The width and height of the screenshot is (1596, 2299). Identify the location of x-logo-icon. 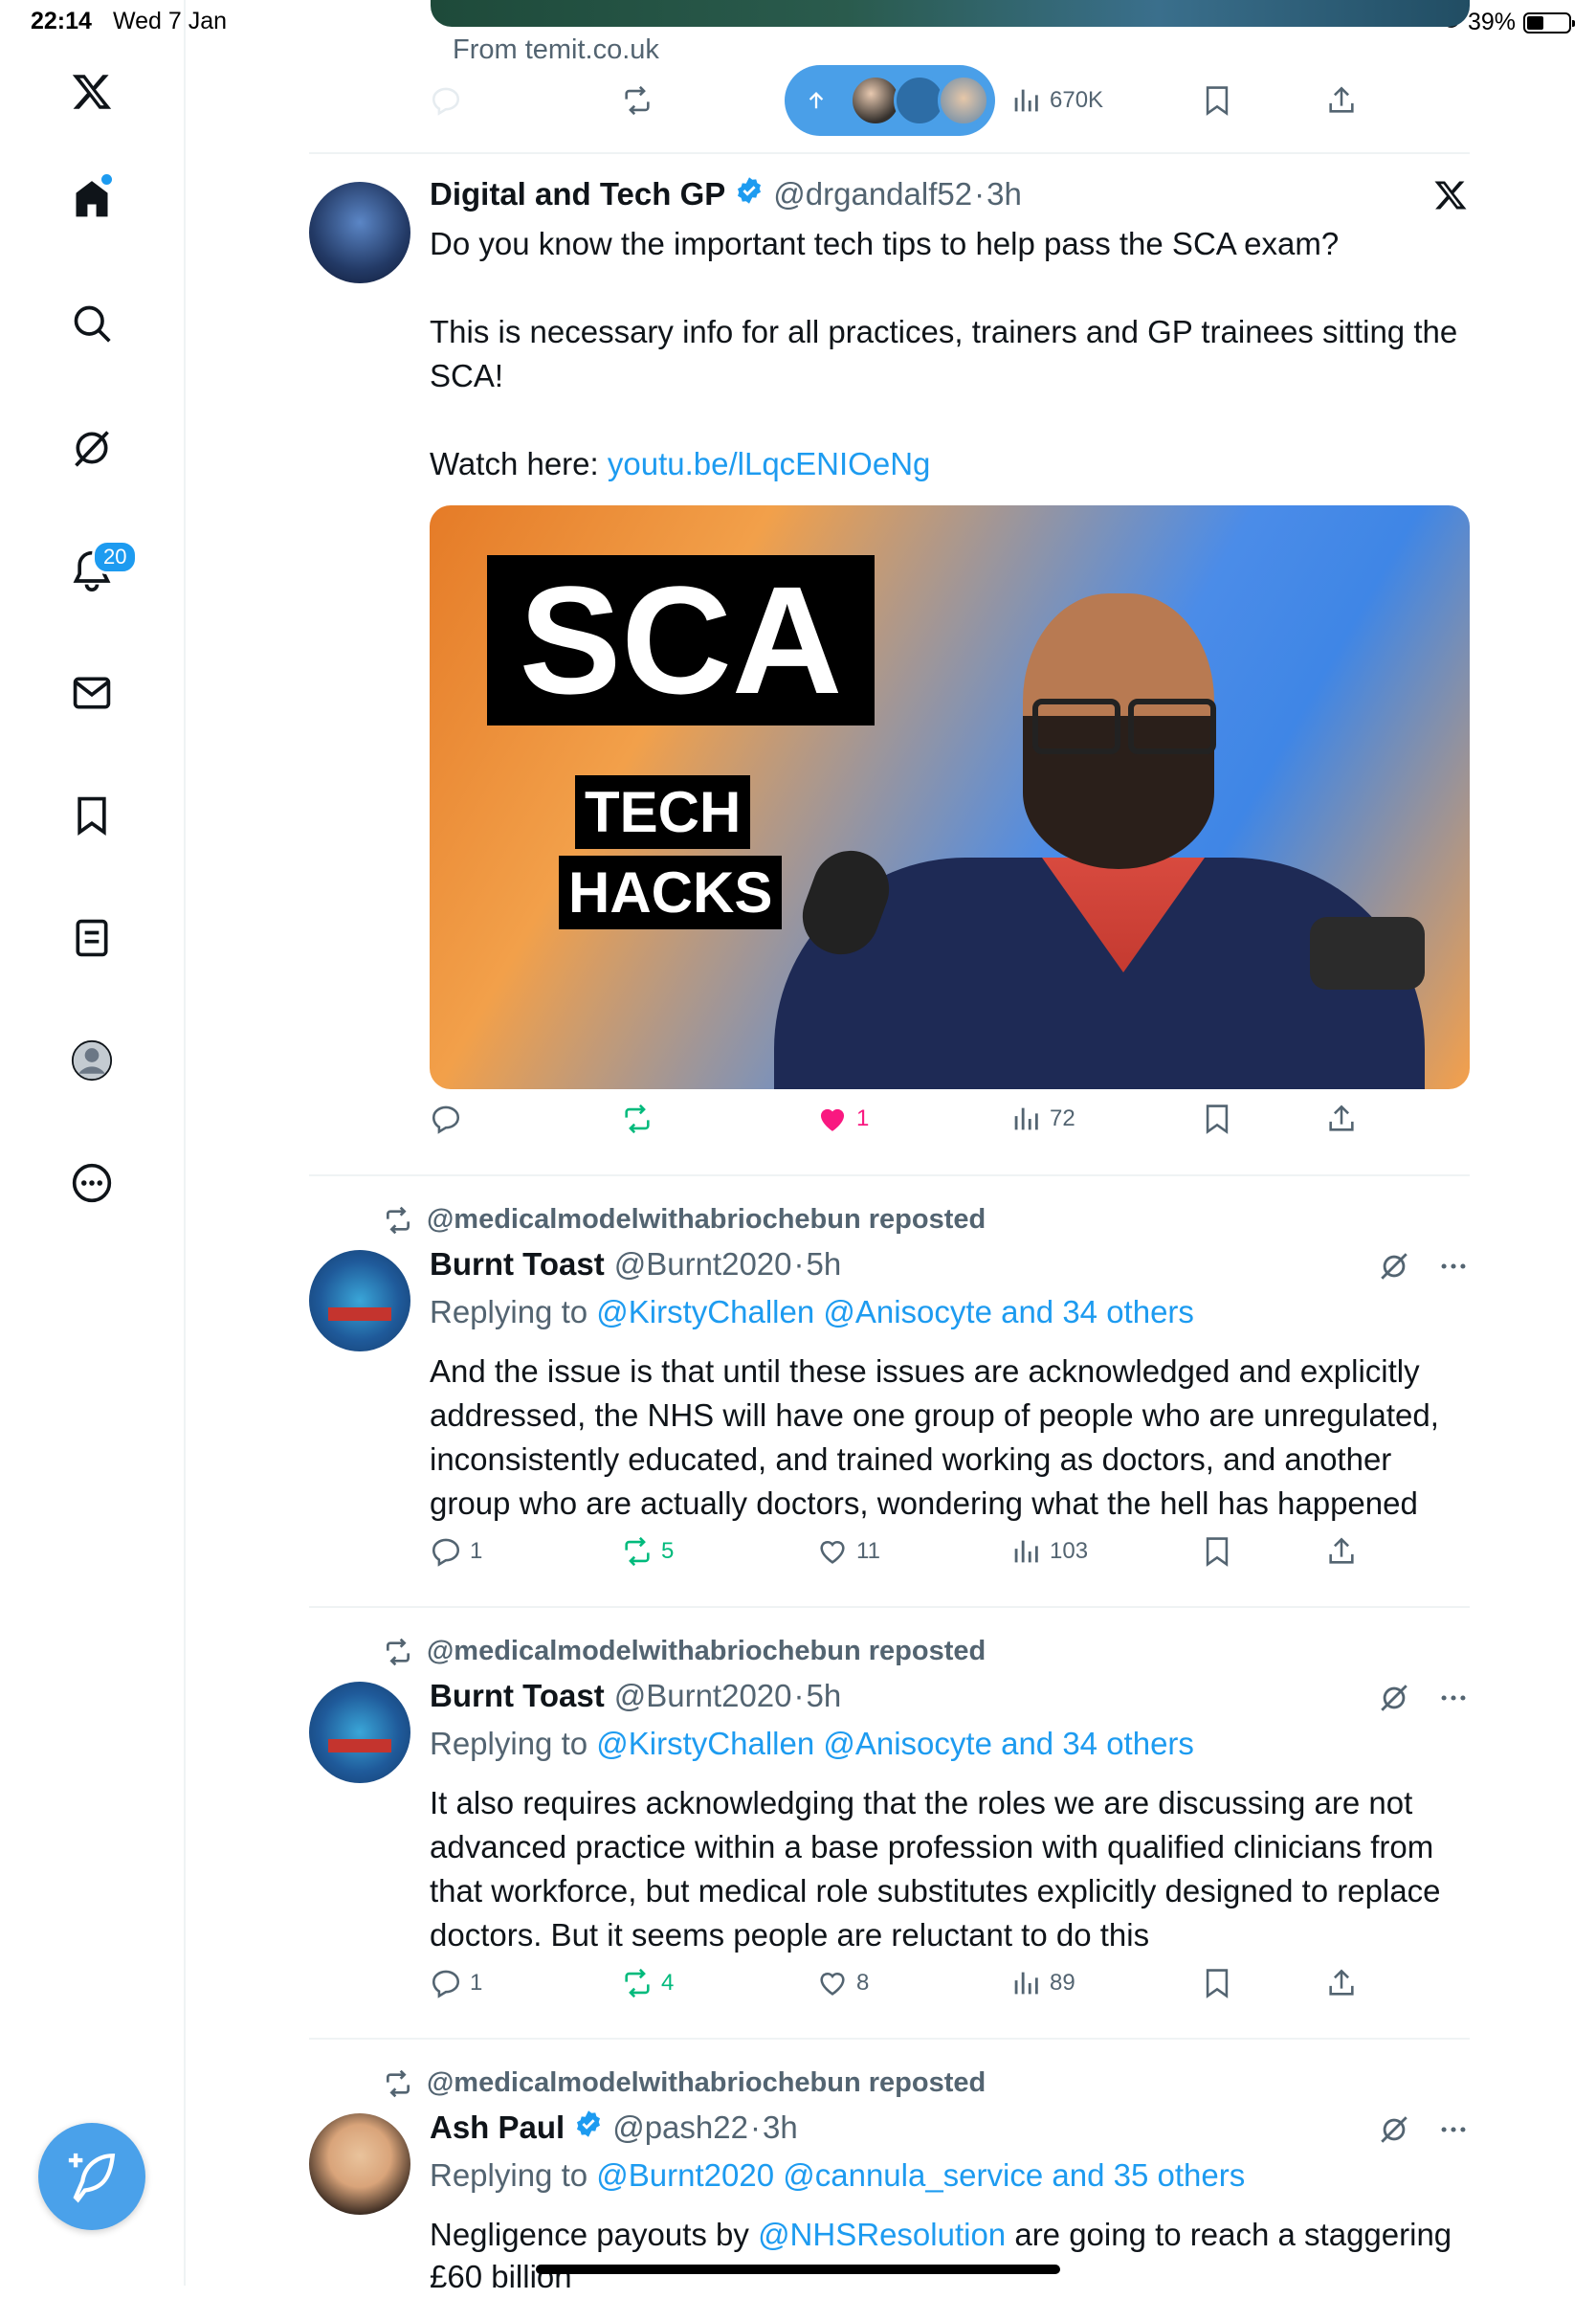
(92, 92).